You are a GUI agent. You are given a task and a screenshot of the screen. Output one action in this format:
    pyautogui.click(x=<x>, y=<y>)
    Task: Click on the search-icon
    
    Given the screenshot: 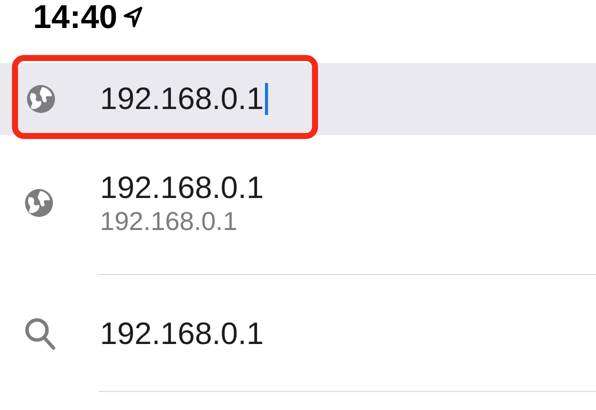 What is the action you would take?
    pyautogui.click(x=40, y=333)
    